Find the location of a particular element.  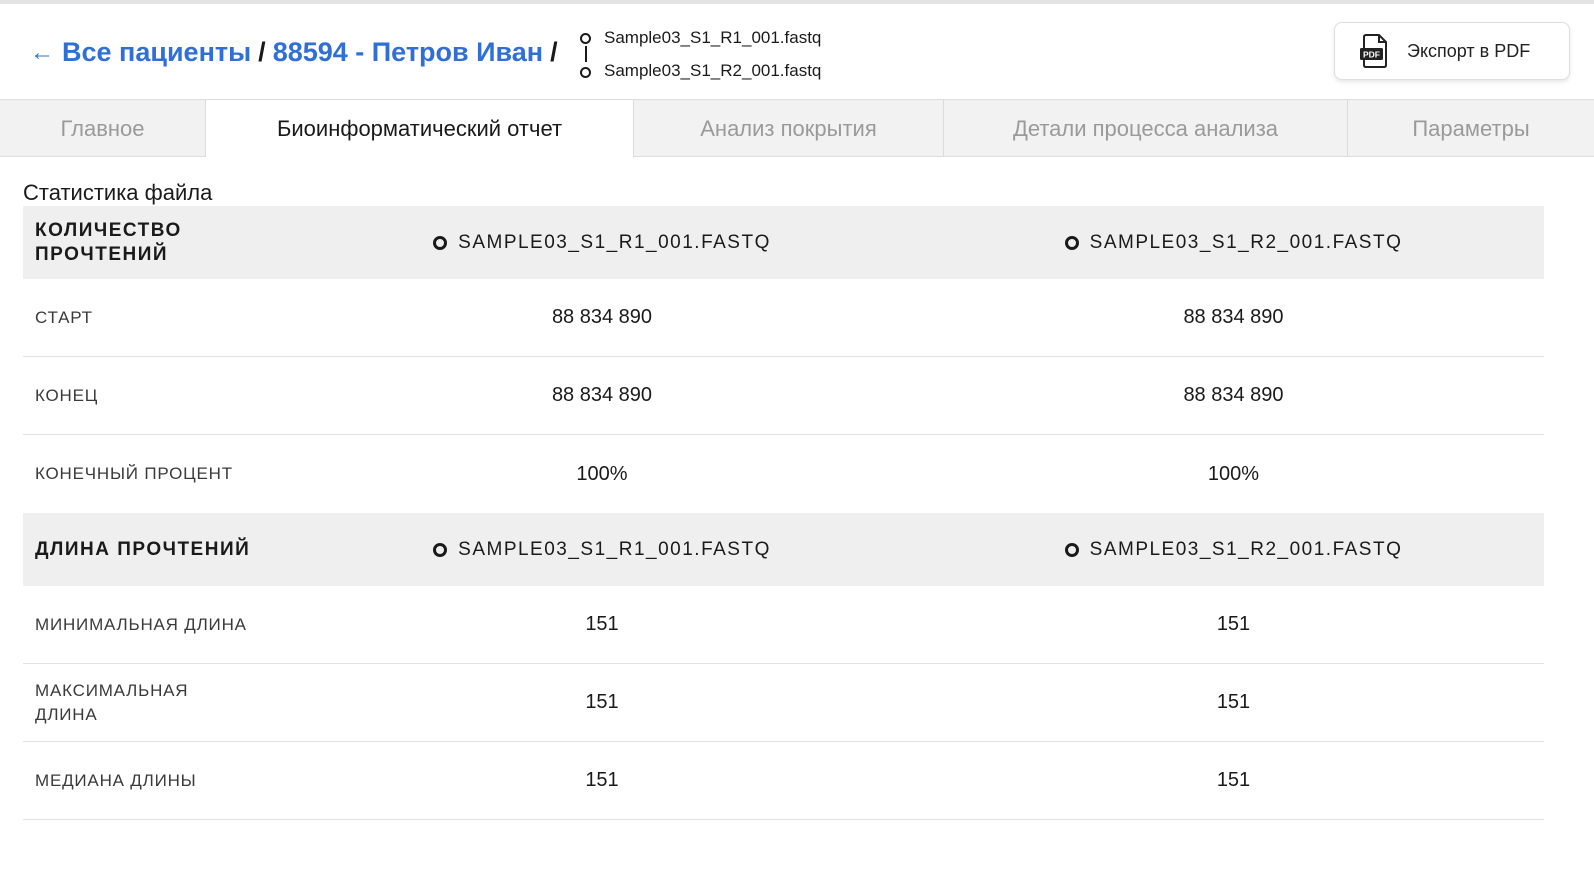

table-row: МИНИМАЛЬНАЯ ДЛИНА 151 151 is located at coordinates (783, 625).